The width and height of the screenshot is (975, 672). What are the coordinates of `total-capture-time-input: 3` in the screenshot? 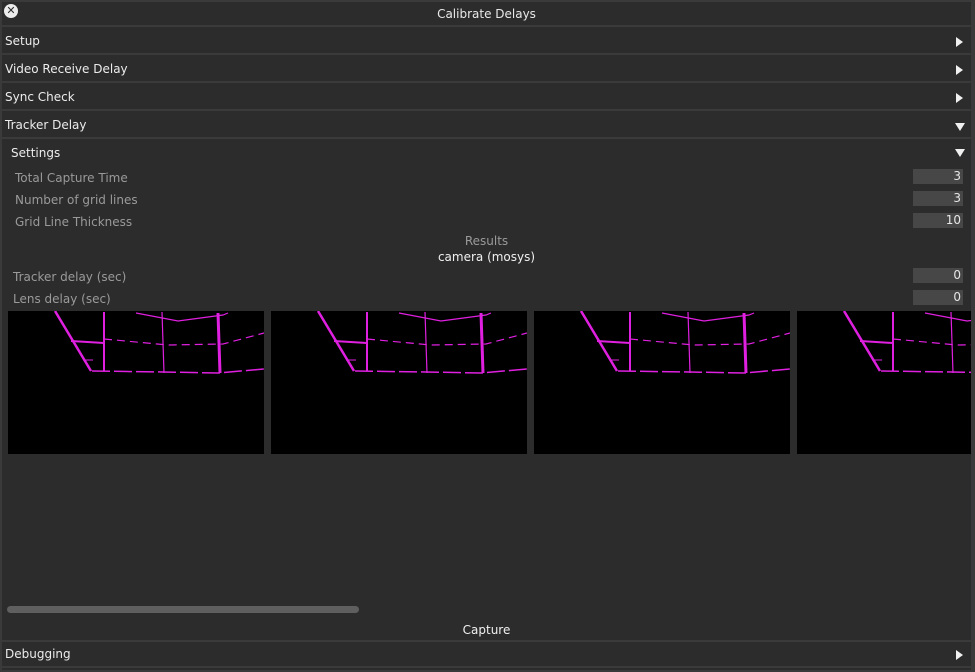 It's located at (938, 176).